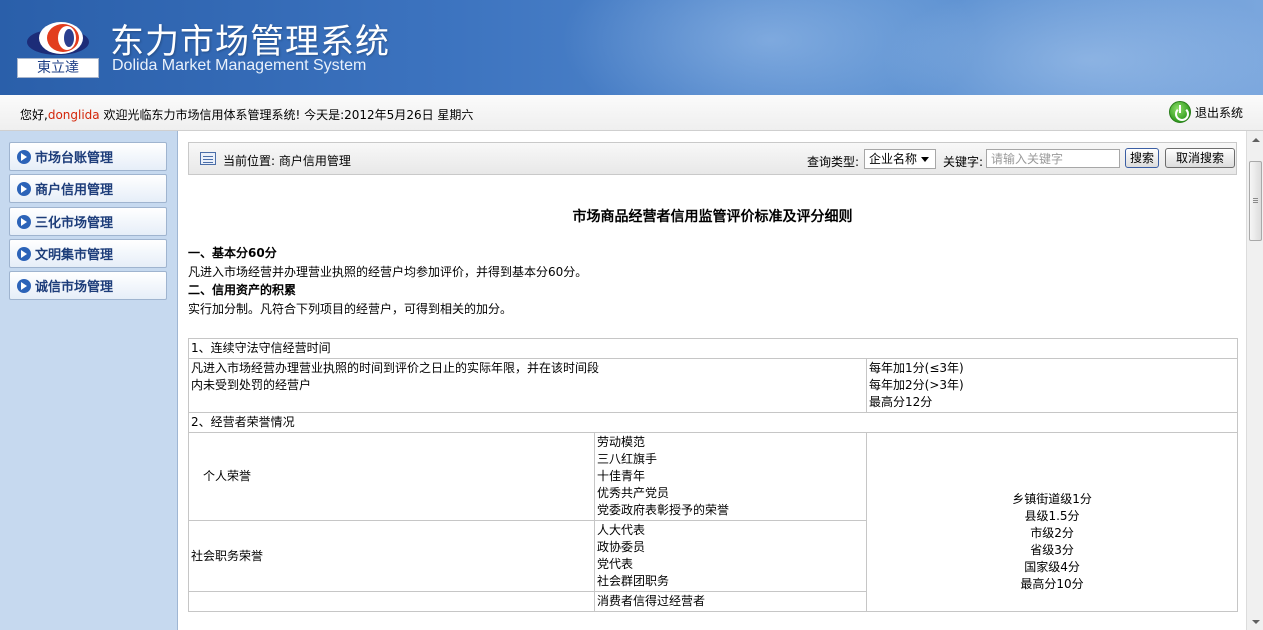 The height and width of the screenshot is (630, 1263). I want to click on personal-honor-label: 个人荣誉, so click(391, 476).